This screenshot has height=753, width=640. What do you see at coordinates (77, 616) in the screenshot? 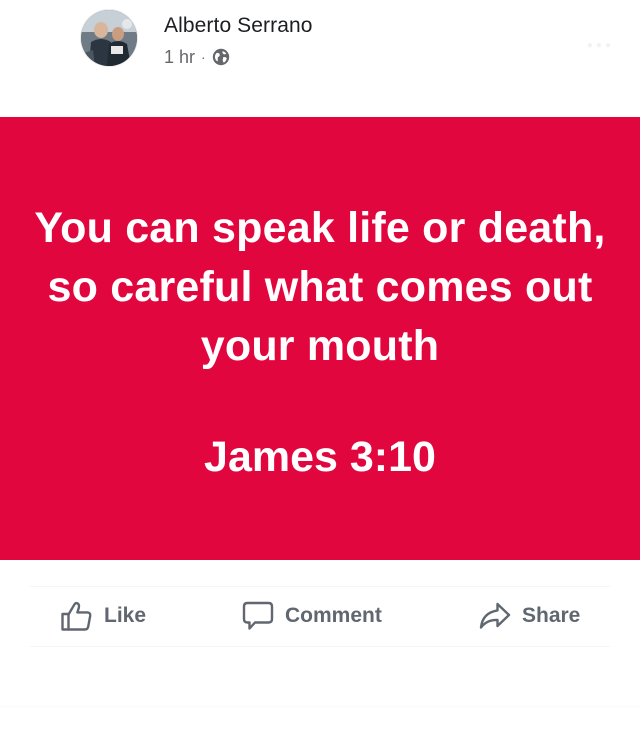
I see `thumbs-up-icon` at bounding box center [77, 616].